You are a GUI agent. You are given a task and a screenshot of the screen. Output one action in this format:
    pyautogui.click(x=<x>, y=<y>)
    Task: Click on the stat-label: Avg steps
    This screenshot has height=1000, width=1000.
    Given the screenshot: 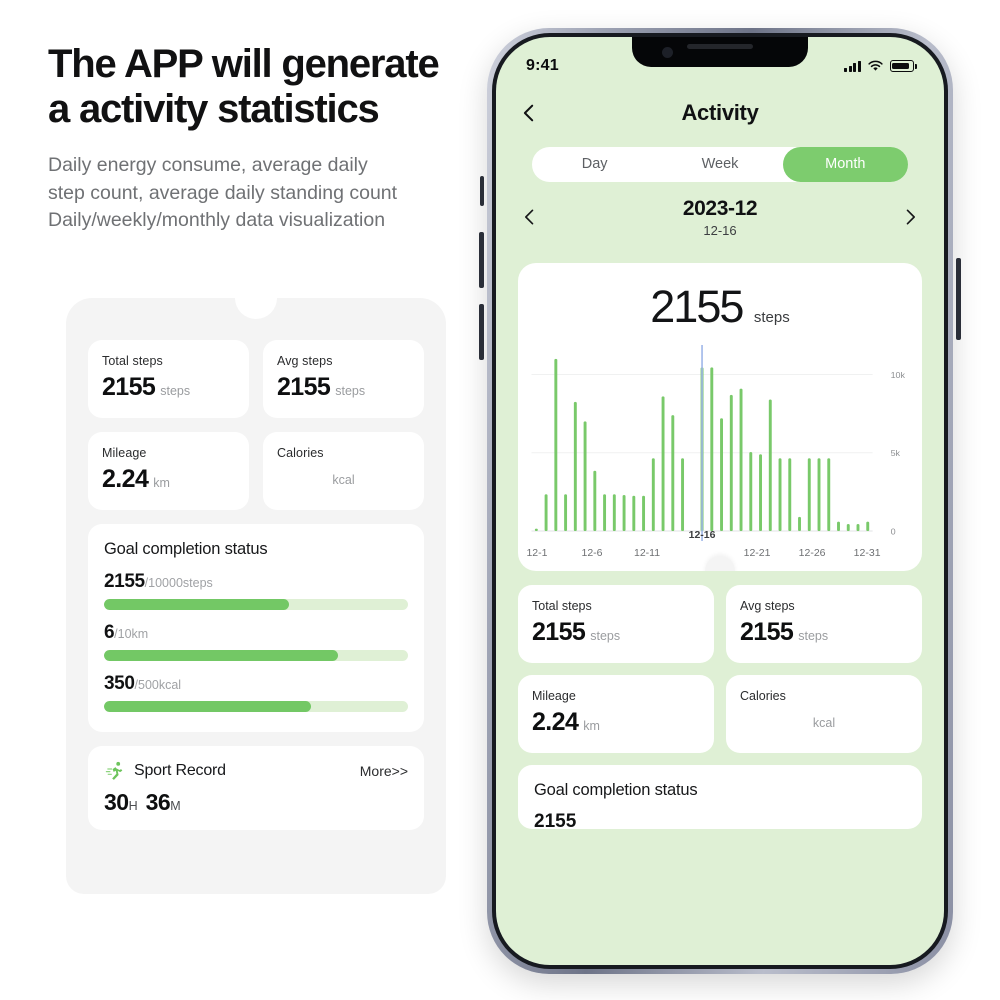 What is the action you would take?
    pyautogui.click(x=305, y=361)
    